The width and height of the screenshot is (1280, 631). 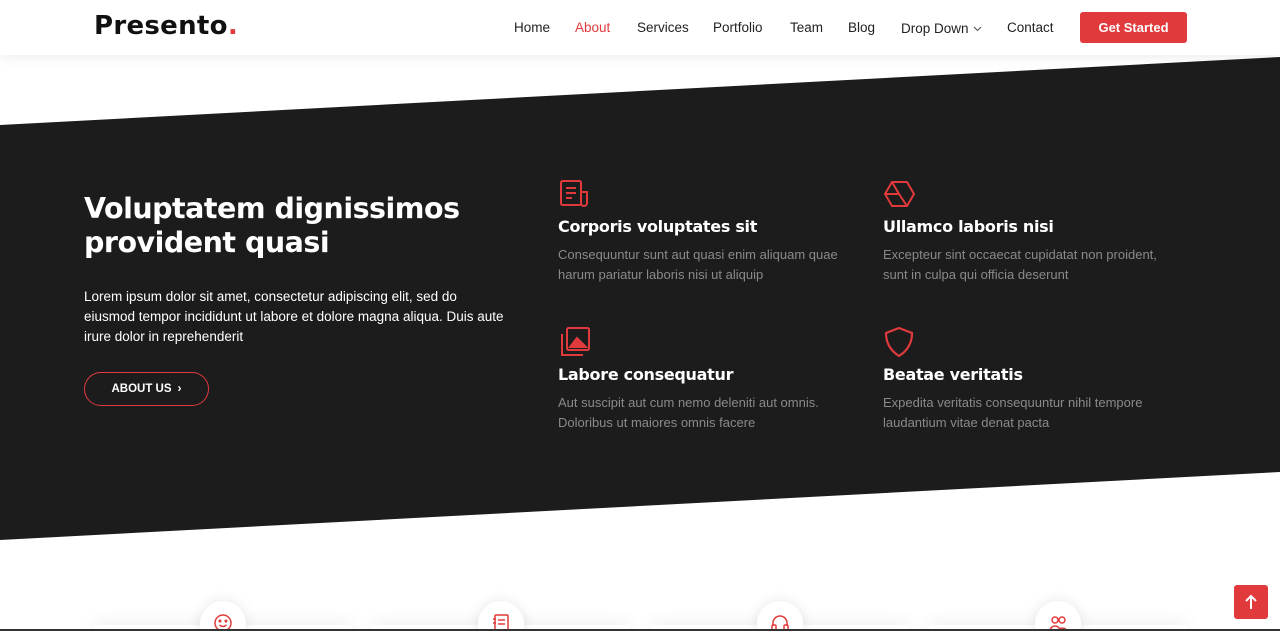 I want to click on nav-dropdown: Drop Down, so click(x=941, y=28).